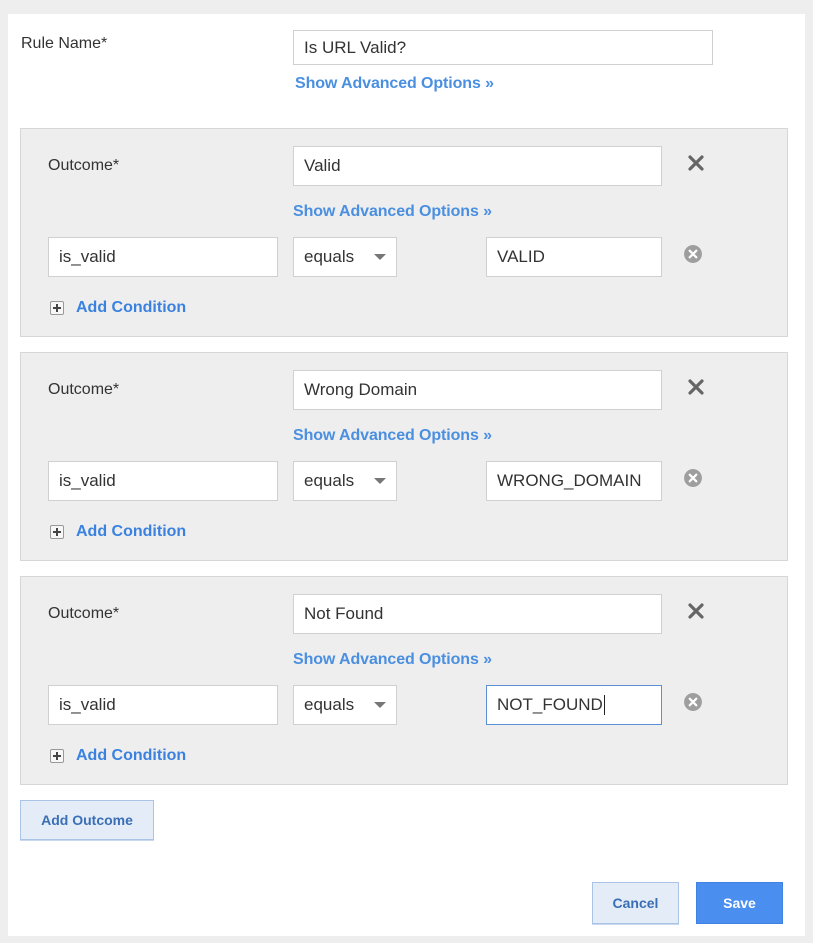 The height and width of the screenshot is (943, 813). Describe the element at coordinates (344, 613) in the screenshot. I see `outcome-name-value: Not Found` at that location.